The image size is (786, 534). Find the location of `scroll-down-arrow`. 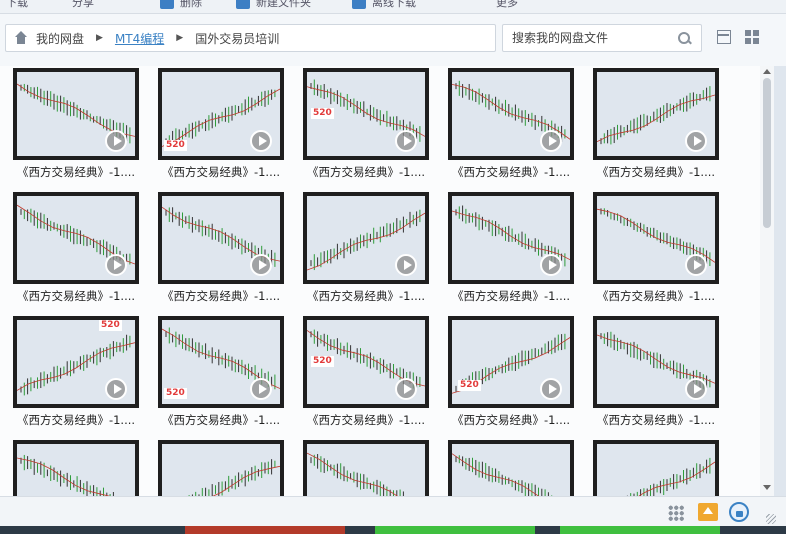

scroll-down-arrow is located at coordinates (767, 487).